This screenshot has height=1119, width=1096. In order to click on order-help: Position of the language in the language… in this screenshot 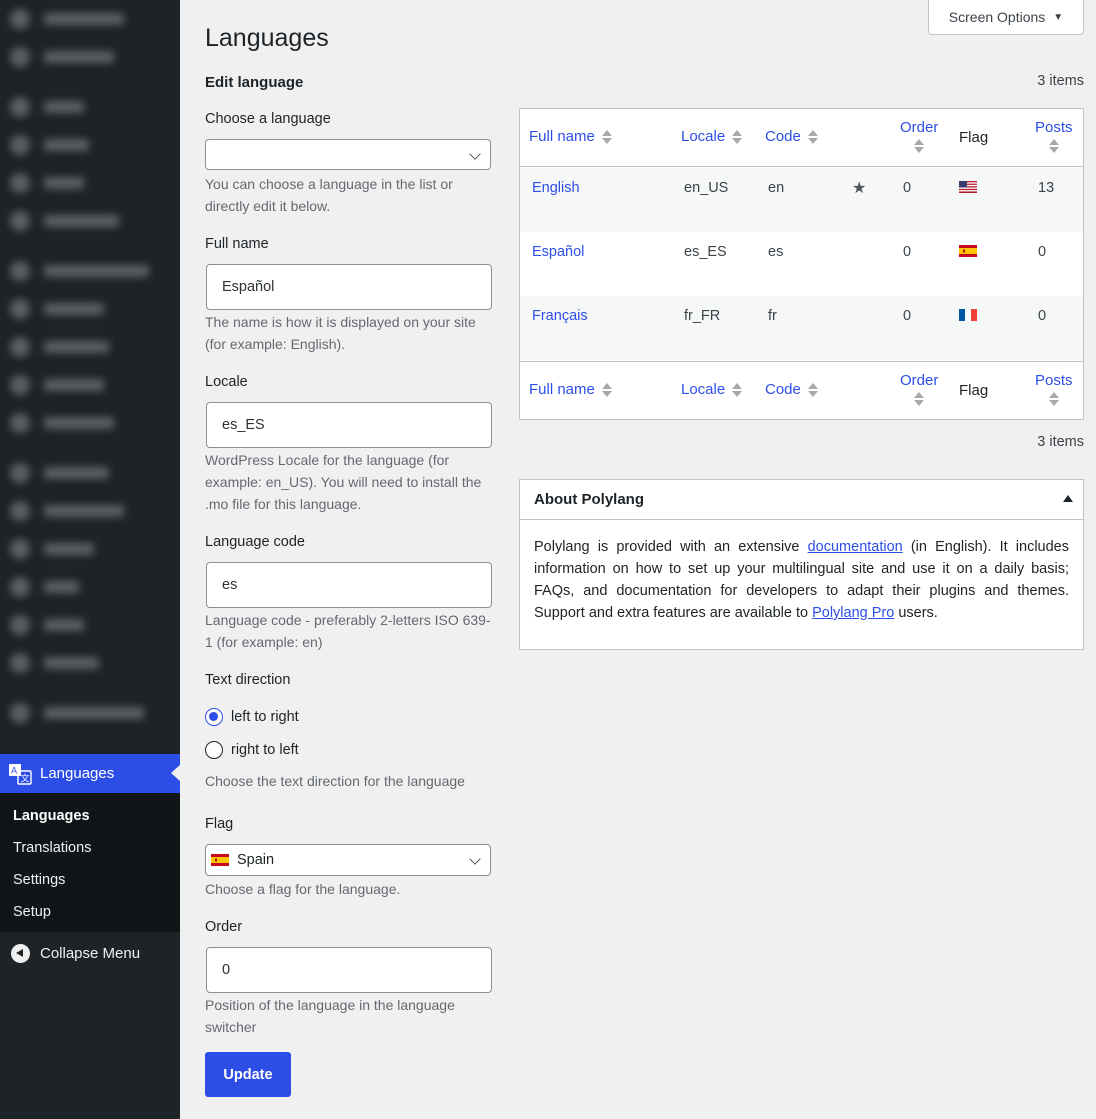, I will do `click(330, 1016)`.